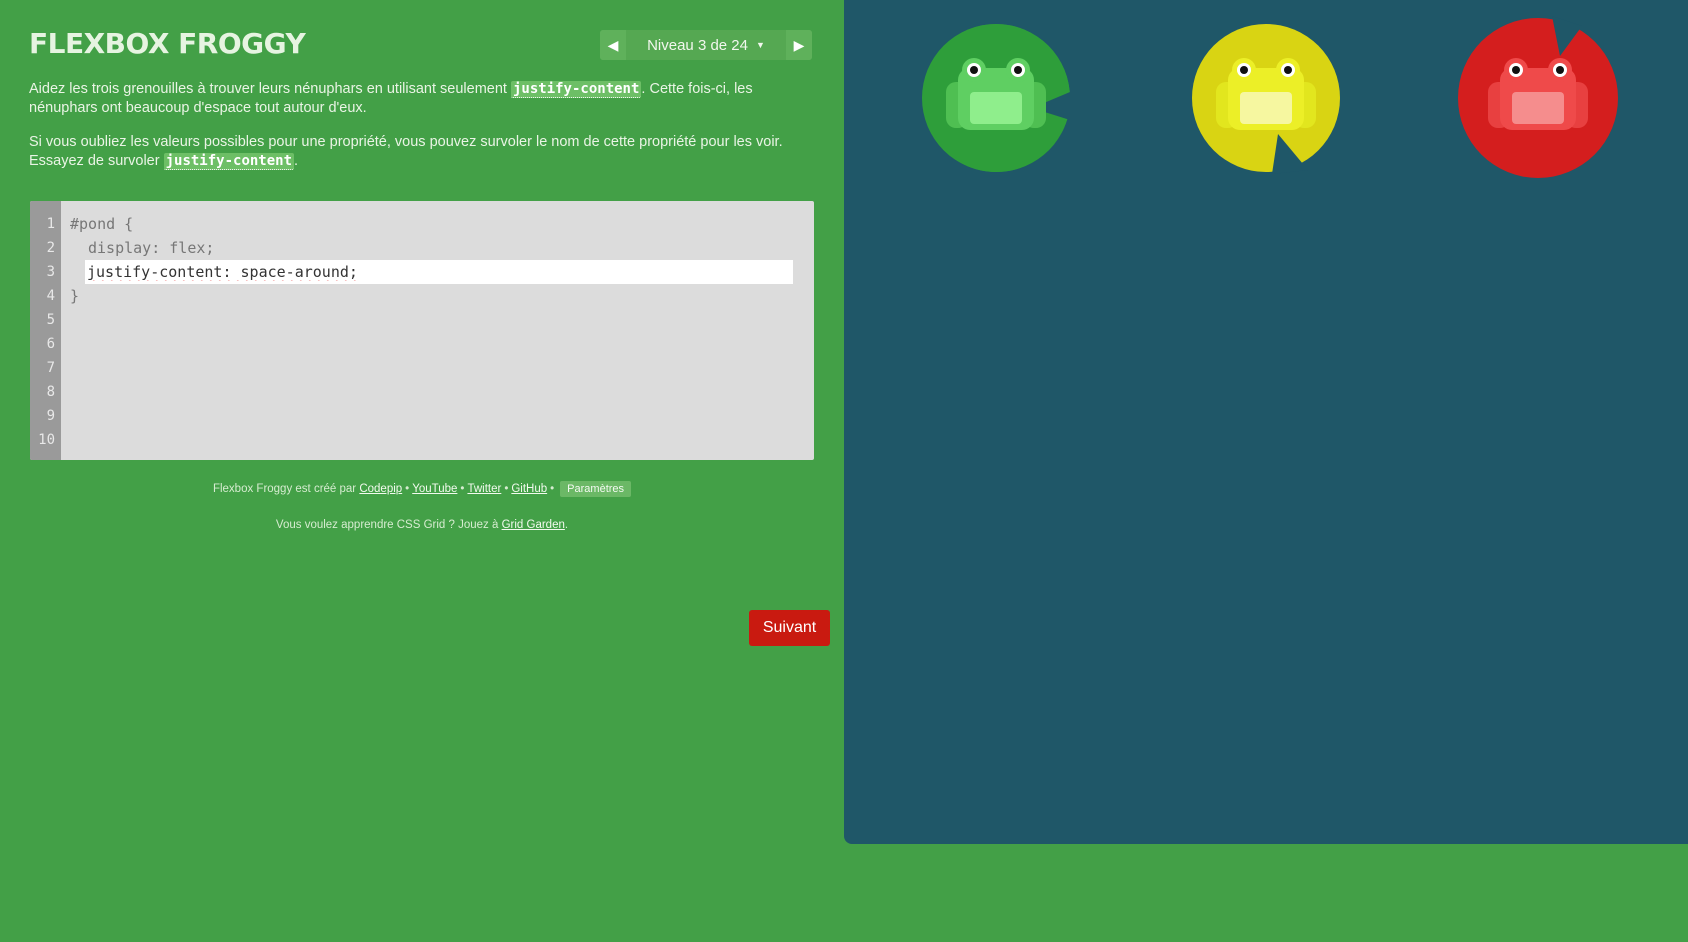  I want to click on level-indicator: Niveau 3 de 24 ▼, so click(706, 45).